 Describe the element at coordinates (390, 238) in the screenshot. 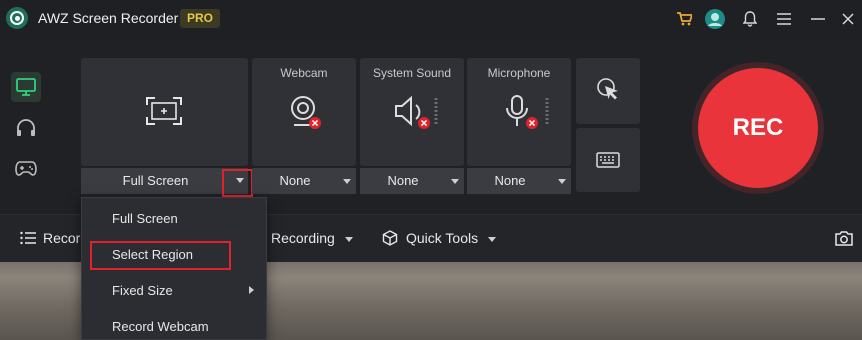

I see `box-icon` at that location.